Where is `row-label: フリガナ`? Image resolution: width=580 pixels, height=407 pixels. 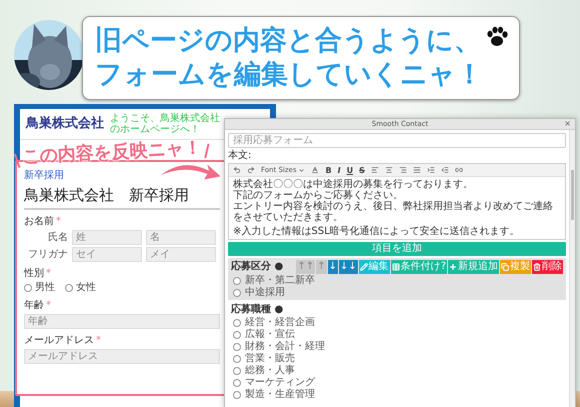
row-label: フリガナ is located at coordinates (47, 254).